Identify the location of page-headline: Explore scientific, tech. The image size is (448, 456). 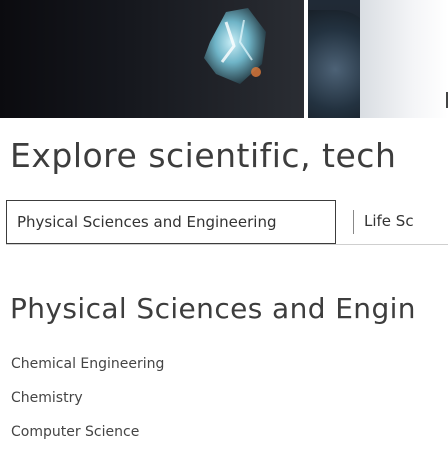
(203, 155).